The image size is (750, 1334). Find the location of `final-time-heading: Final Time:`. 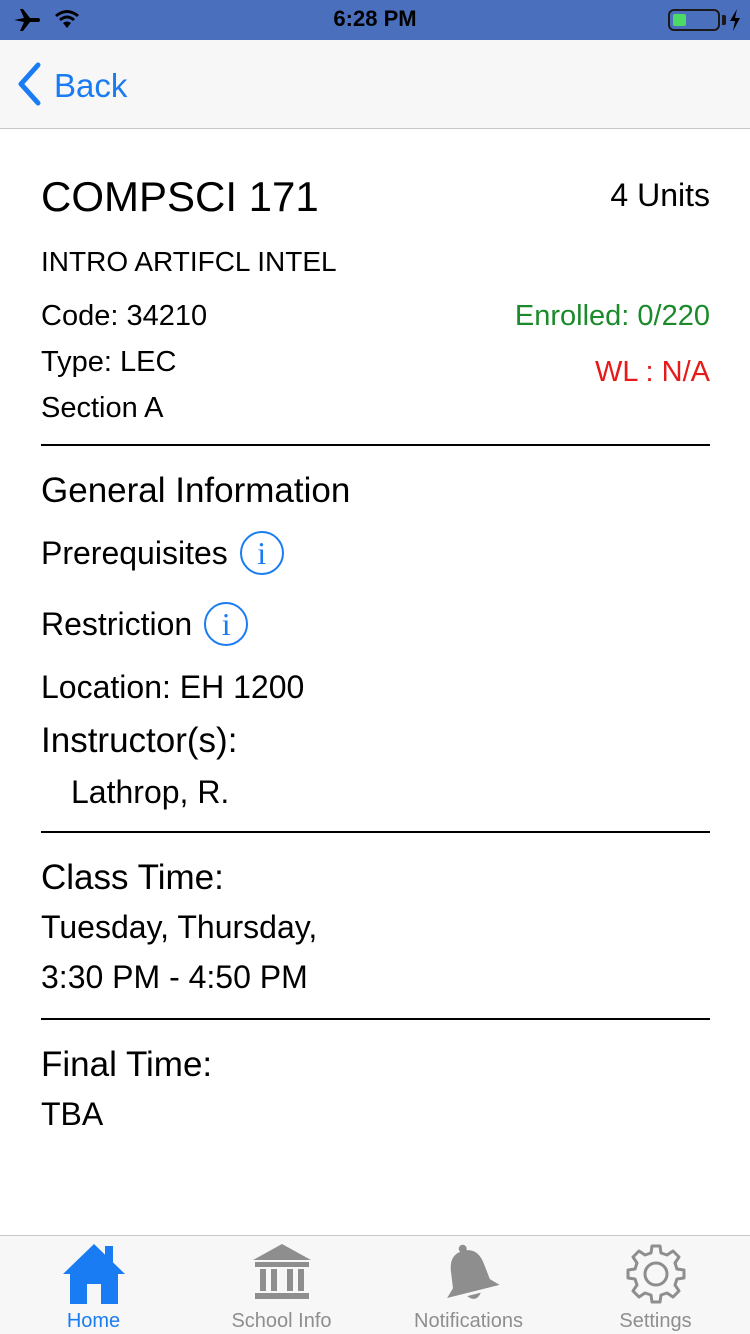

final-time-heading: Final Time: is located at coordinates (127, 1064).